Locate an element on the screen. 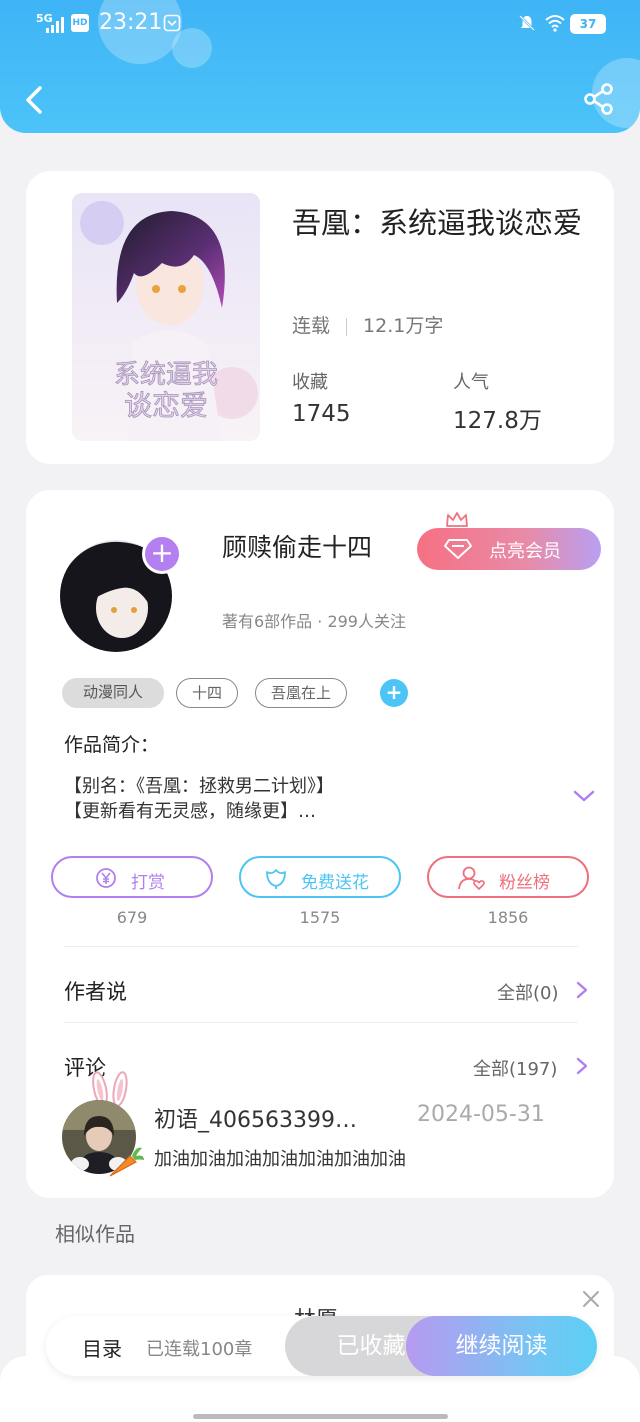  word-count: 12.1万字 is located at coordinates (403, 326).